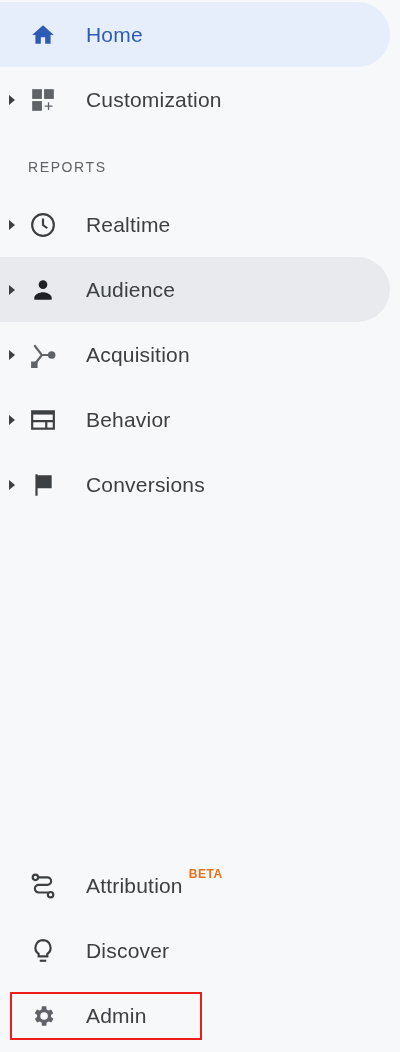  I want to click on nav-label: Customization, so click(154, 99).